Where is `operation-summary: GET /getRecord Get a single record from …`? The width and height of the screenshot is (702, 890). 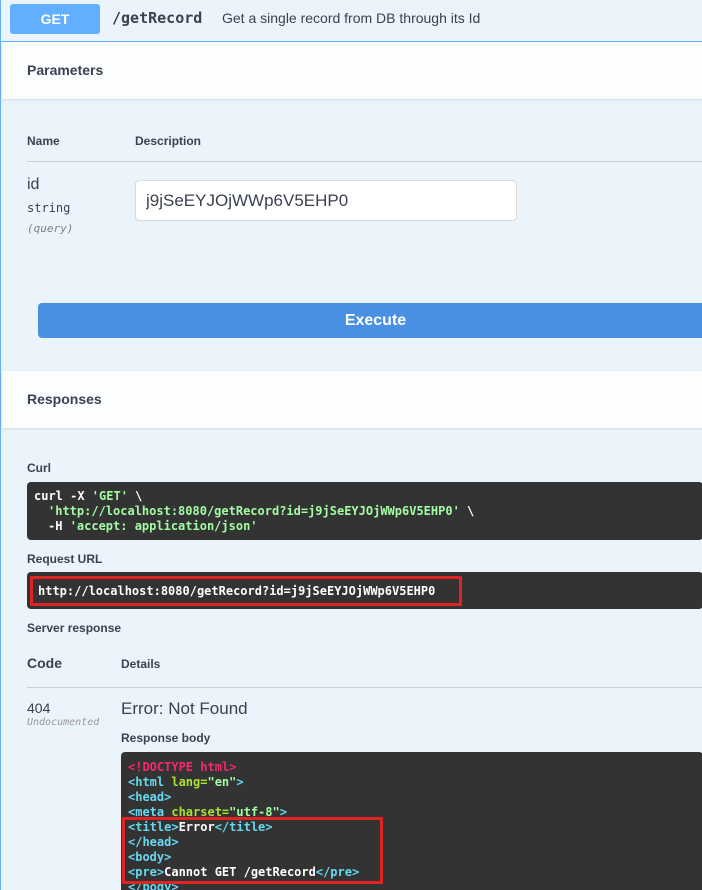
operation-summary: GET /getRecord Get a single record from … is located at coordinates (351, 21).